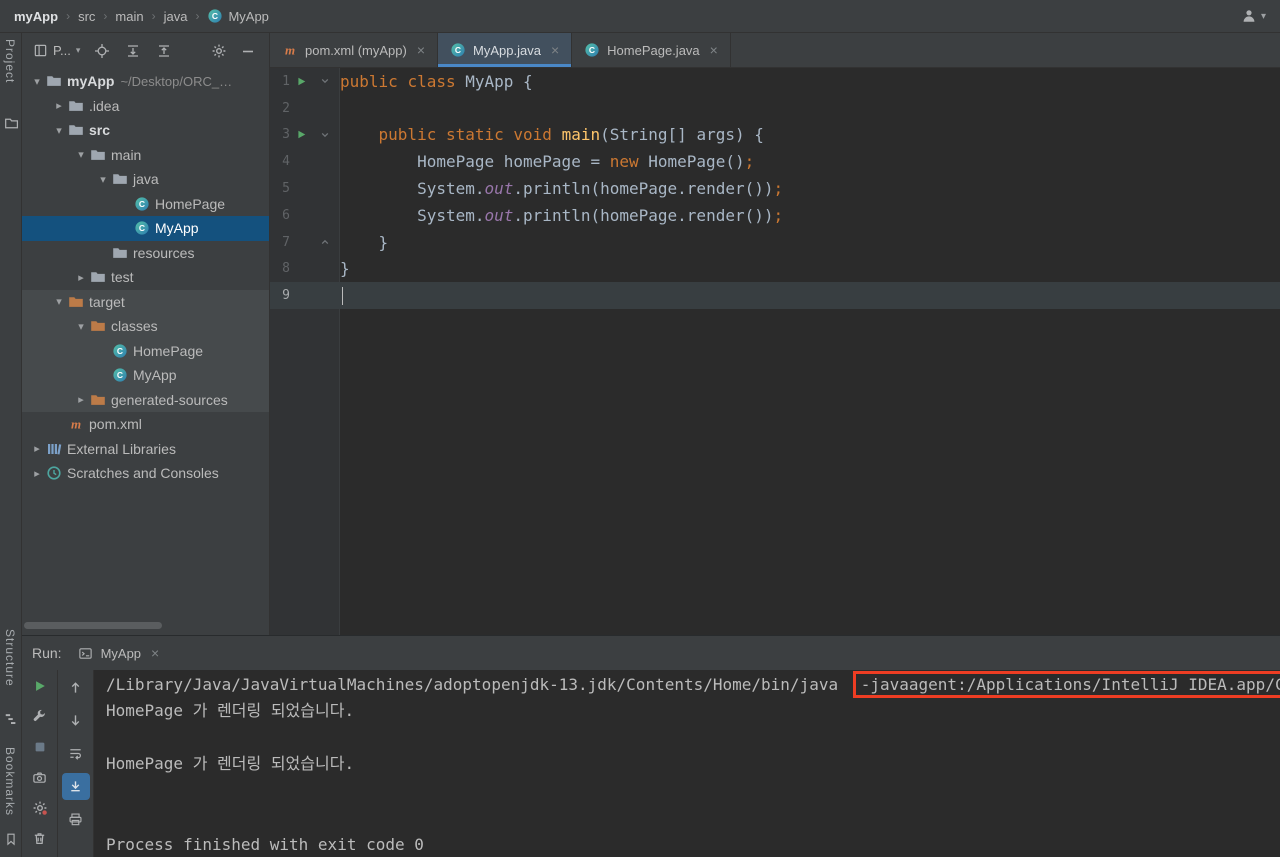  What do you see at coordinates (775, 296) in the screenshot?
I see `code-line-9: 9` at bounding box center [775, 296].